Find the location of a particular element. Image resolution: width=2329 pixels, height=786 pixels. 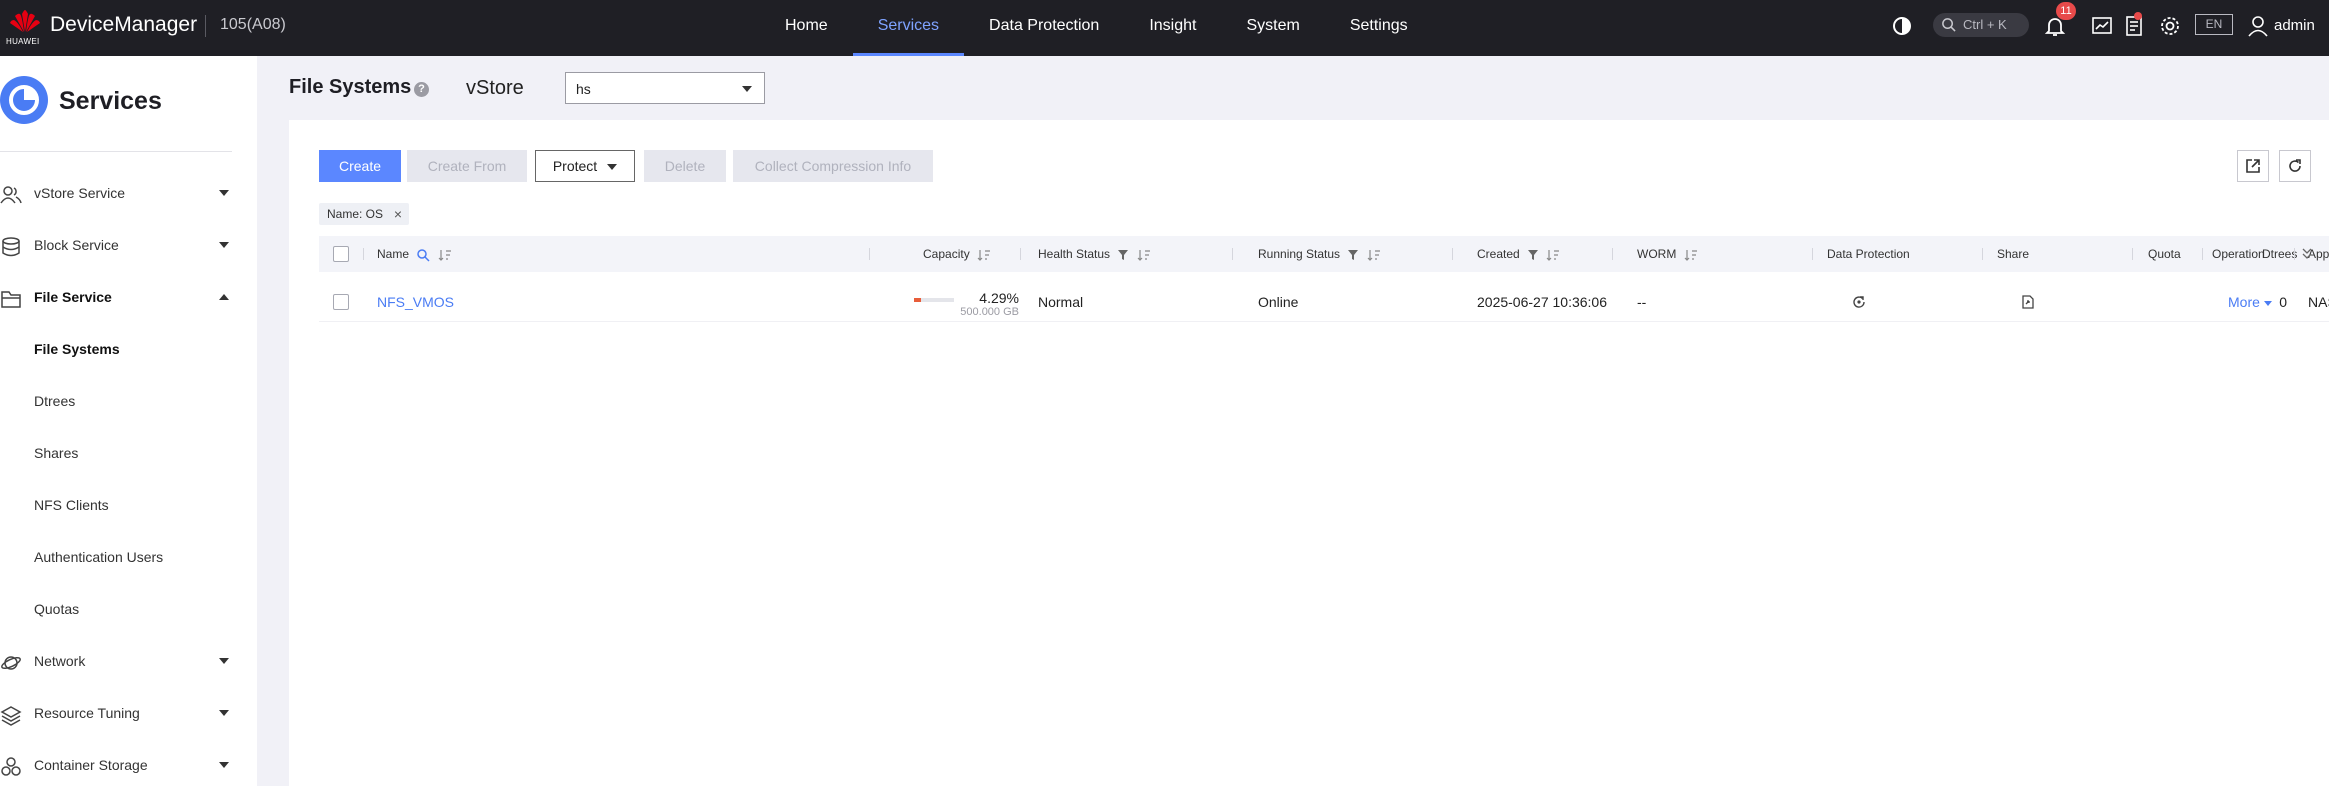

protect-button: Protect is located at coordinates (585, 166).